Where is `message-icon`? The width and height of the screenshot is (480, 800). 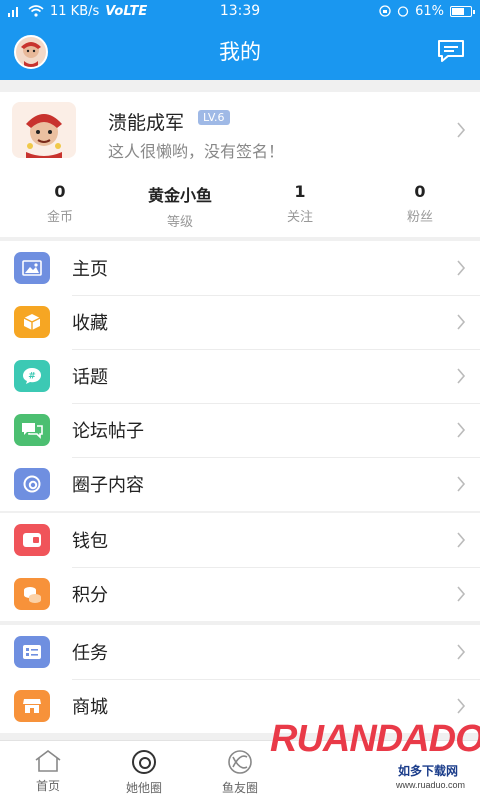
message-icon is located at coordinates (451, 51).